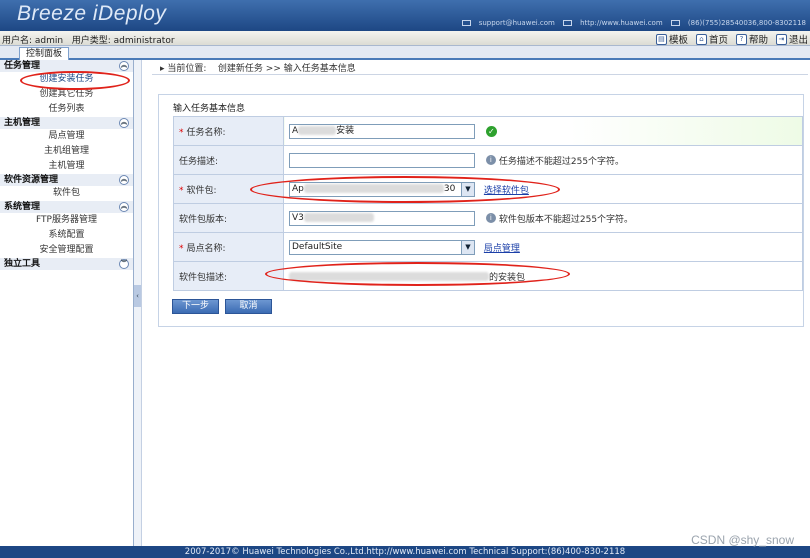  Describe the element at coordinates (661, 39) in the screenshot. I see `template-icon: ▤` at that location.